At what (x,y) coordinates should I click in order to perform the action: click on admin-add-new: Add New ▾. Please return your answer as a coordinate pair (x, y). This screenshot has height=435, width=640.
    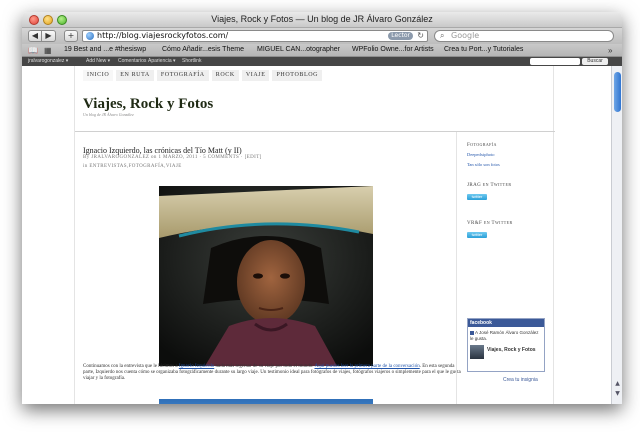
    Looking at the image, I should click on (98, 61).